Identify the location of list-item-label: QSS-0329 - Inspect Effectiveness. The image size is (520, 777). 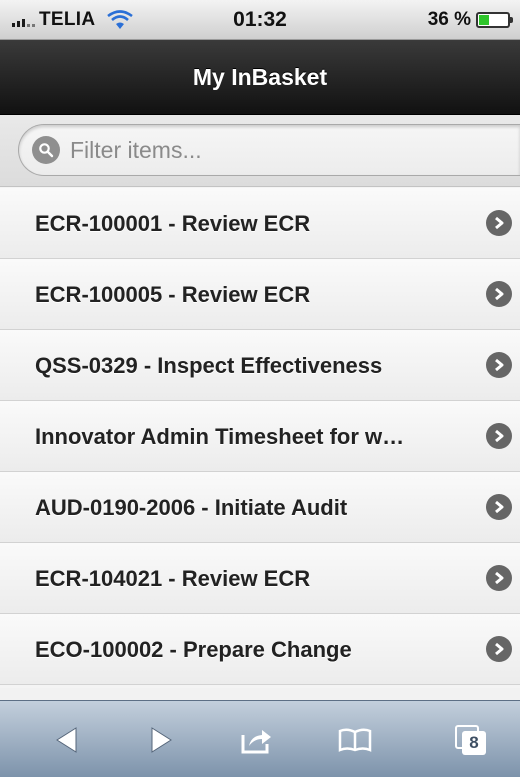
(209, 365).